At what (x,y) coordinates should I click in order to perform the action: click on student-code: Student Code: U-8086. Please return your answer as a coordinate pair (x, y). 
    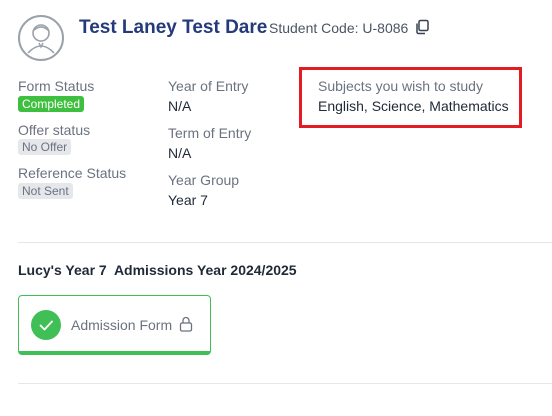
    Looking at the image, I should click on (338, 28).